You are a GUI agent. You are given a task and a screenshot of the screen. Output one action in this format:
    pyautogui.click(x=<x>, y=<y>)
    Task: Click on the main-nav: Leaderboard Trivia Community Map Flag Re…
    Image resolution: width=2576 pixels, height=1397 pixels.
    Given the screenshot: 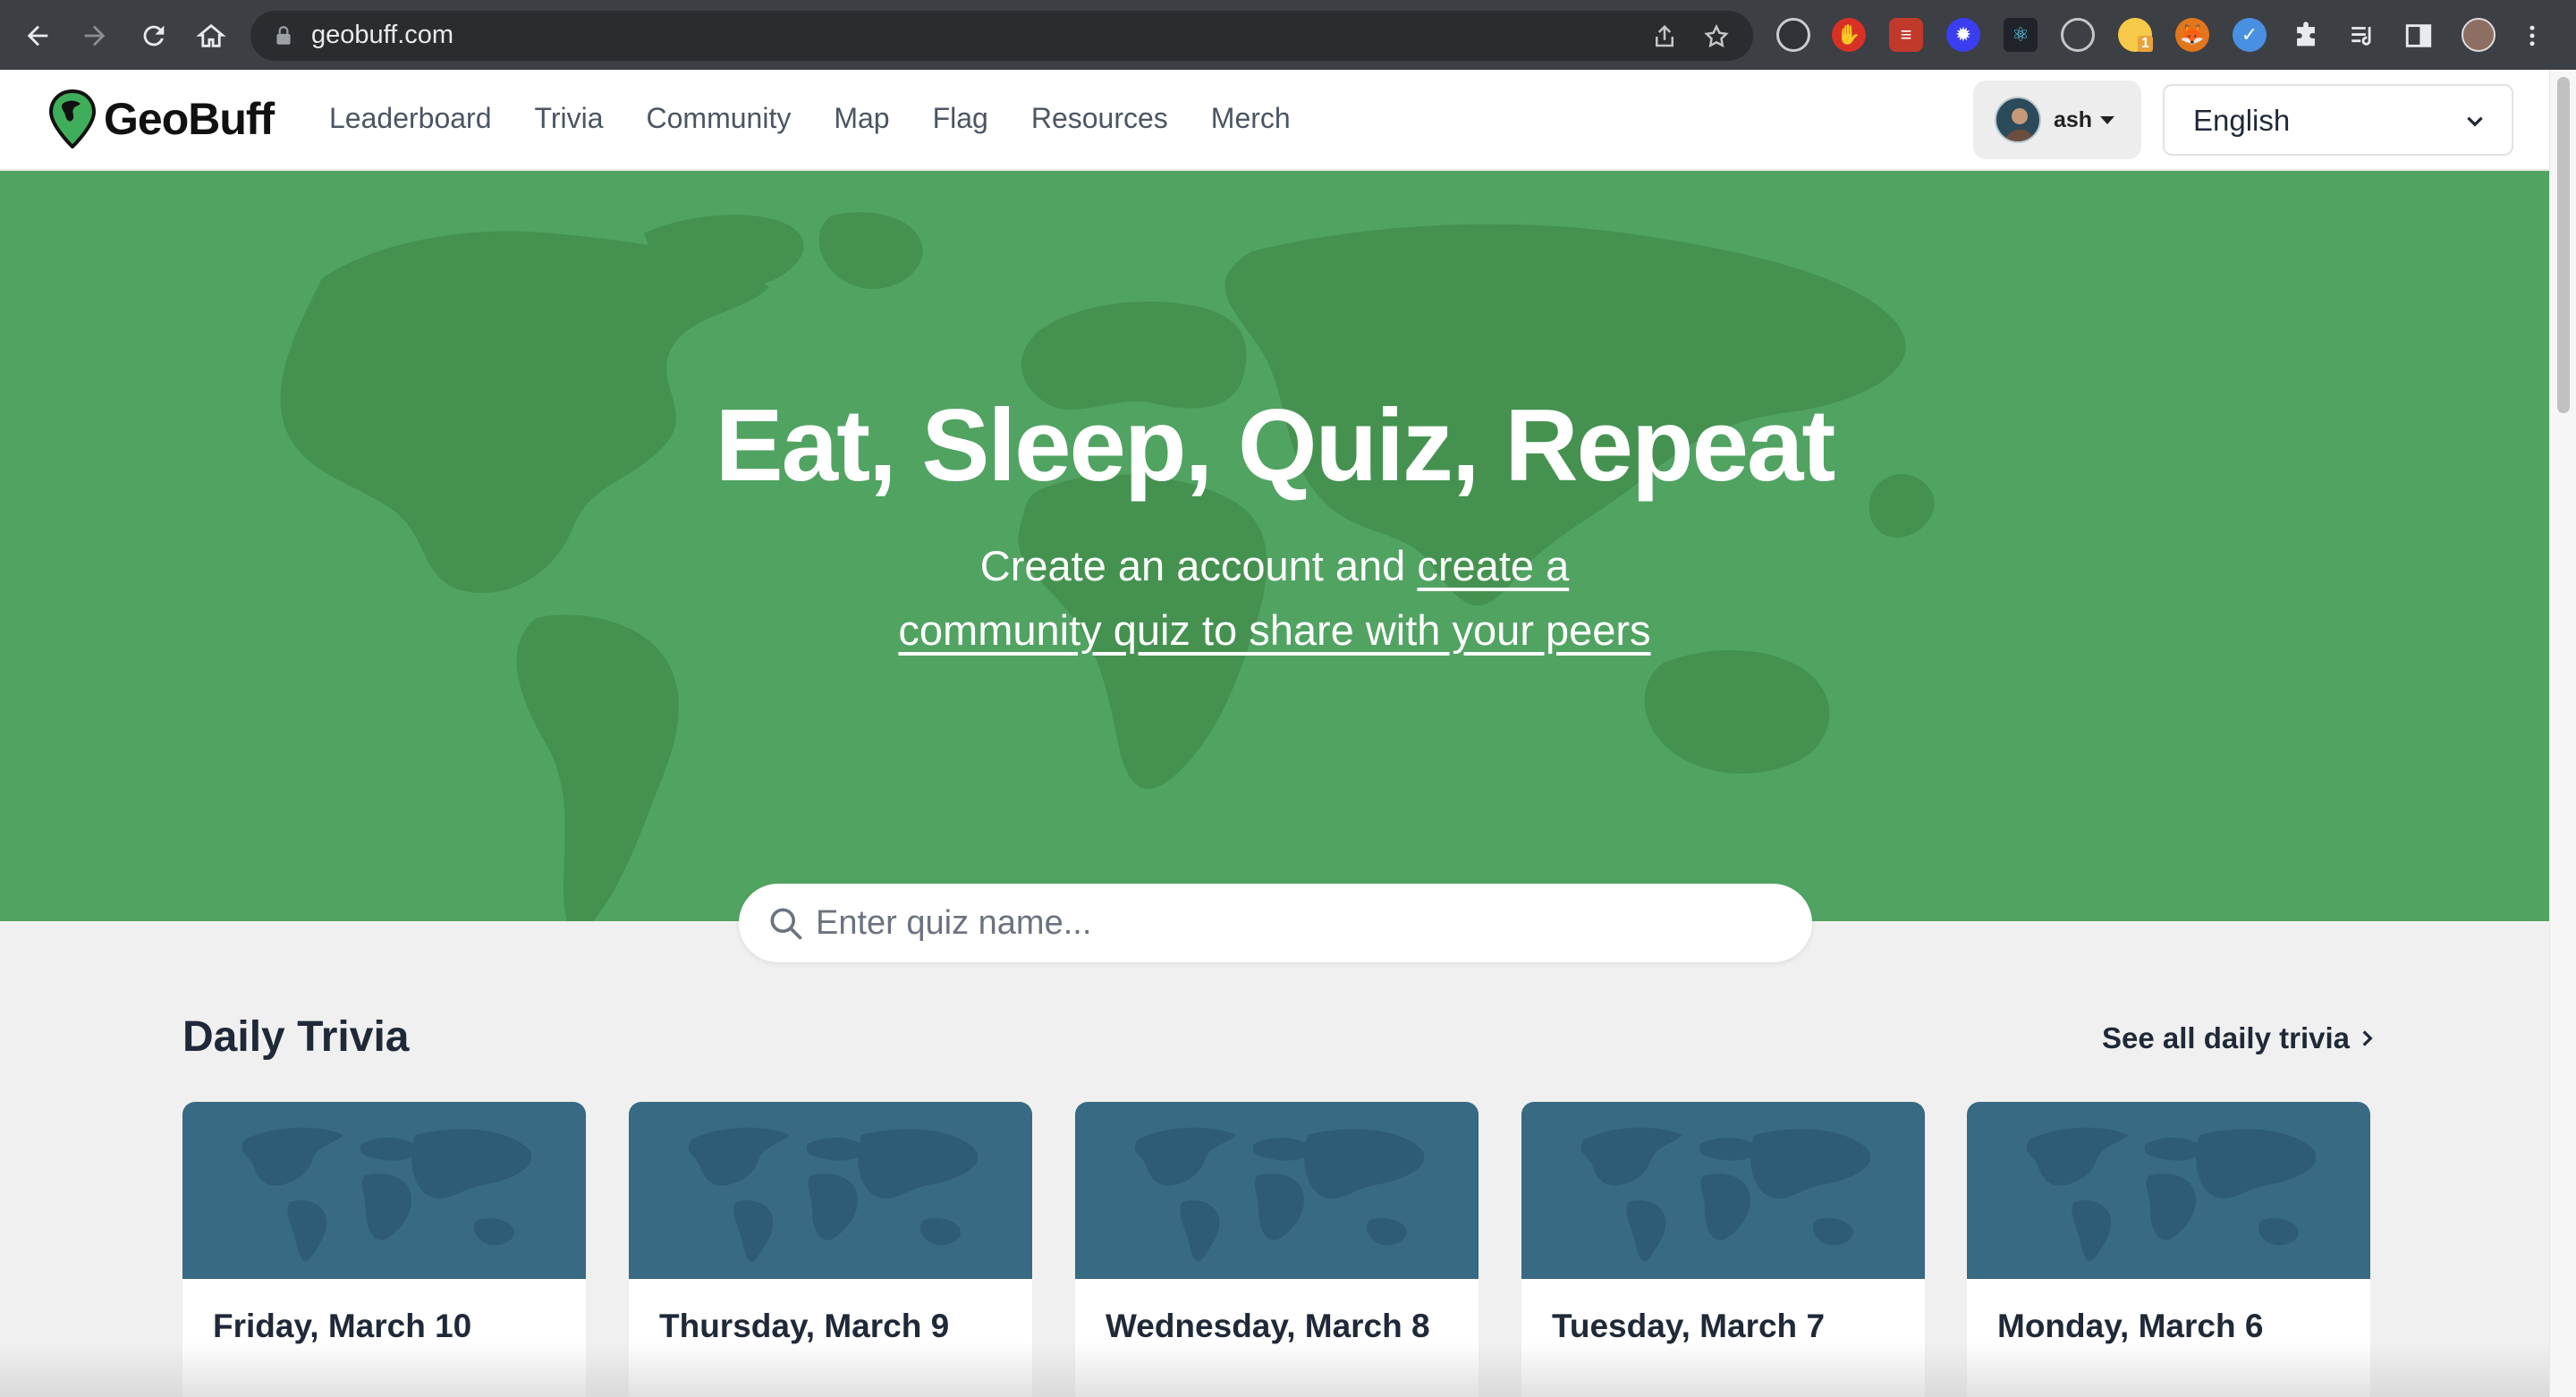 What is the action you would take?
    pyautogui.click(x=831, y=118)
    